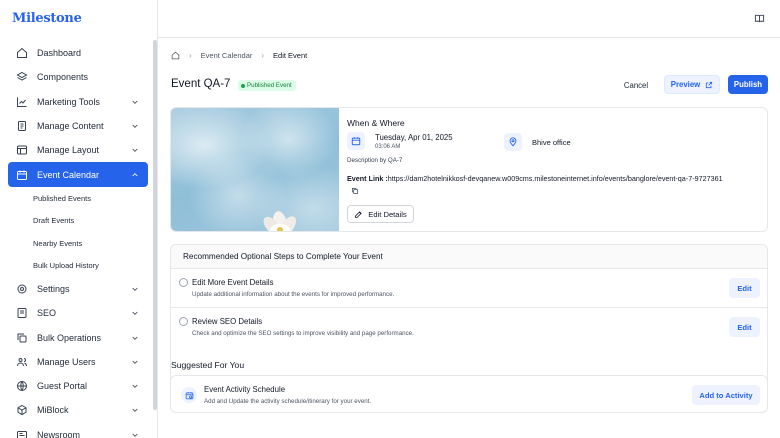 The height and width of the screenshot is (438, 780). What do you see at coordinates (22, 150) in the screenshot?
I see `layout-icon` at bounding box center [22, 150].